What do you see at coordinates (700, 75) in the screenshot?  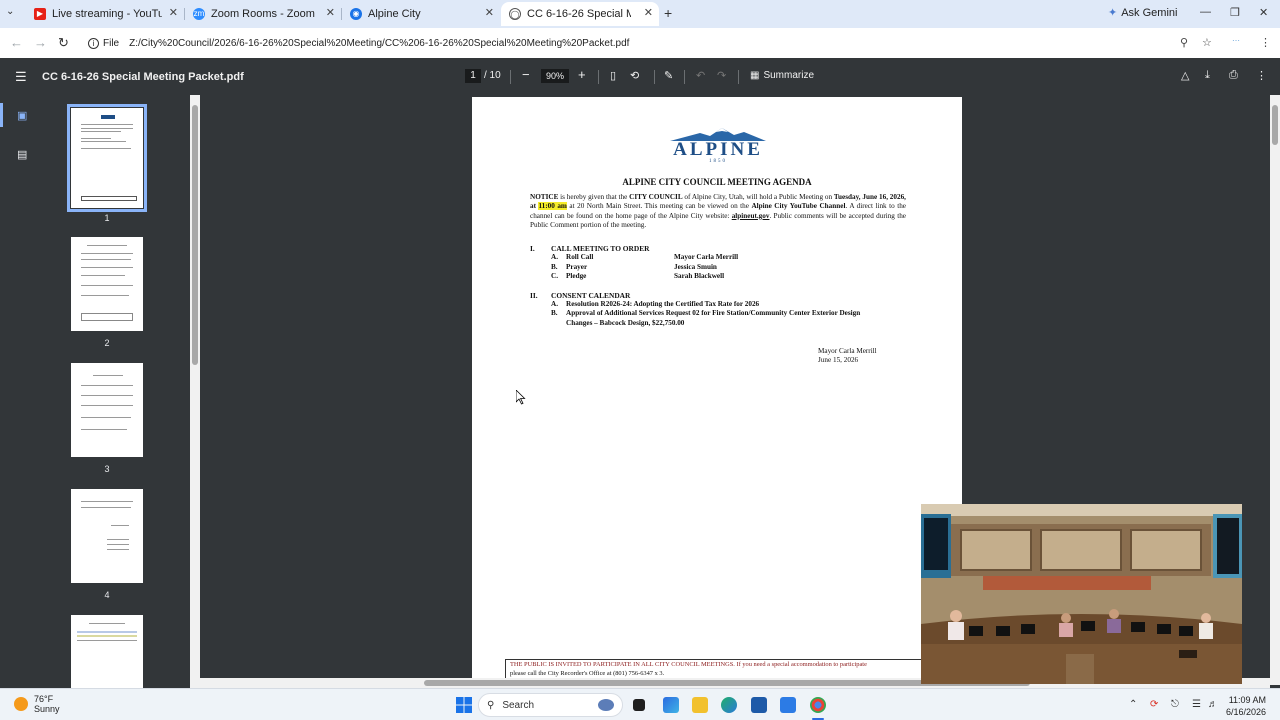 I see `undo-icon: ↶` at bounding box center [700, 75].